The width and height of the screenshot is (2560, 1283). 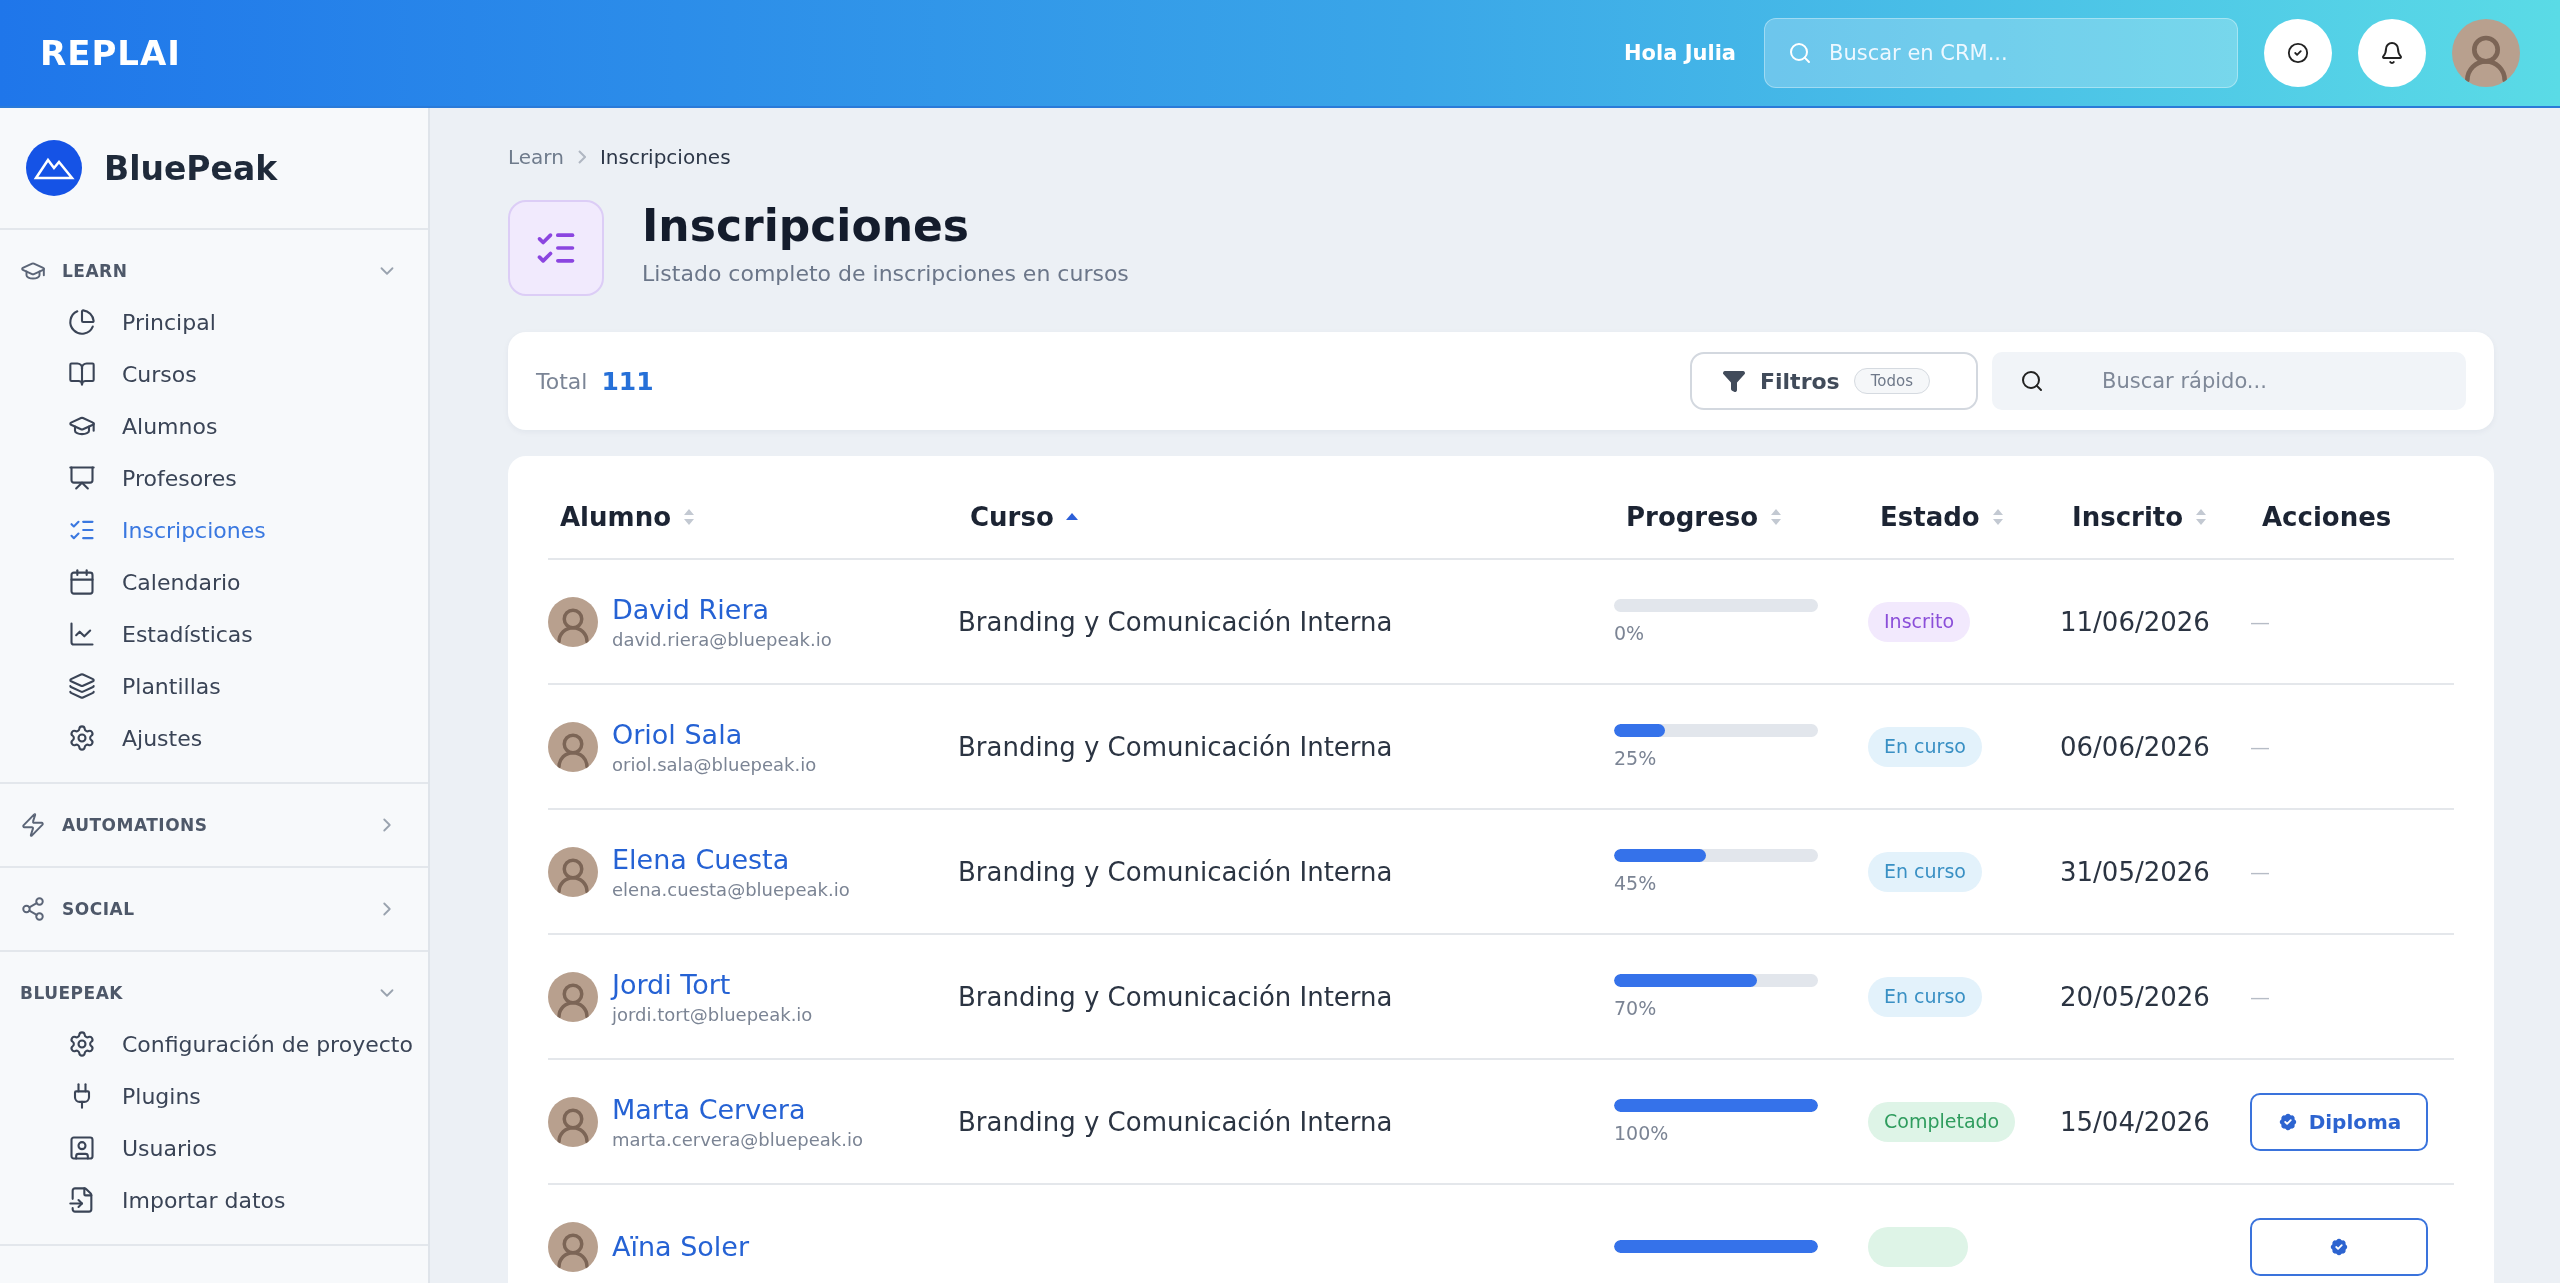 What do you see at coordinates (1630, 633) in the screenshot?
I see `progress-percent: 0%` at bounding box center [1630, 633].